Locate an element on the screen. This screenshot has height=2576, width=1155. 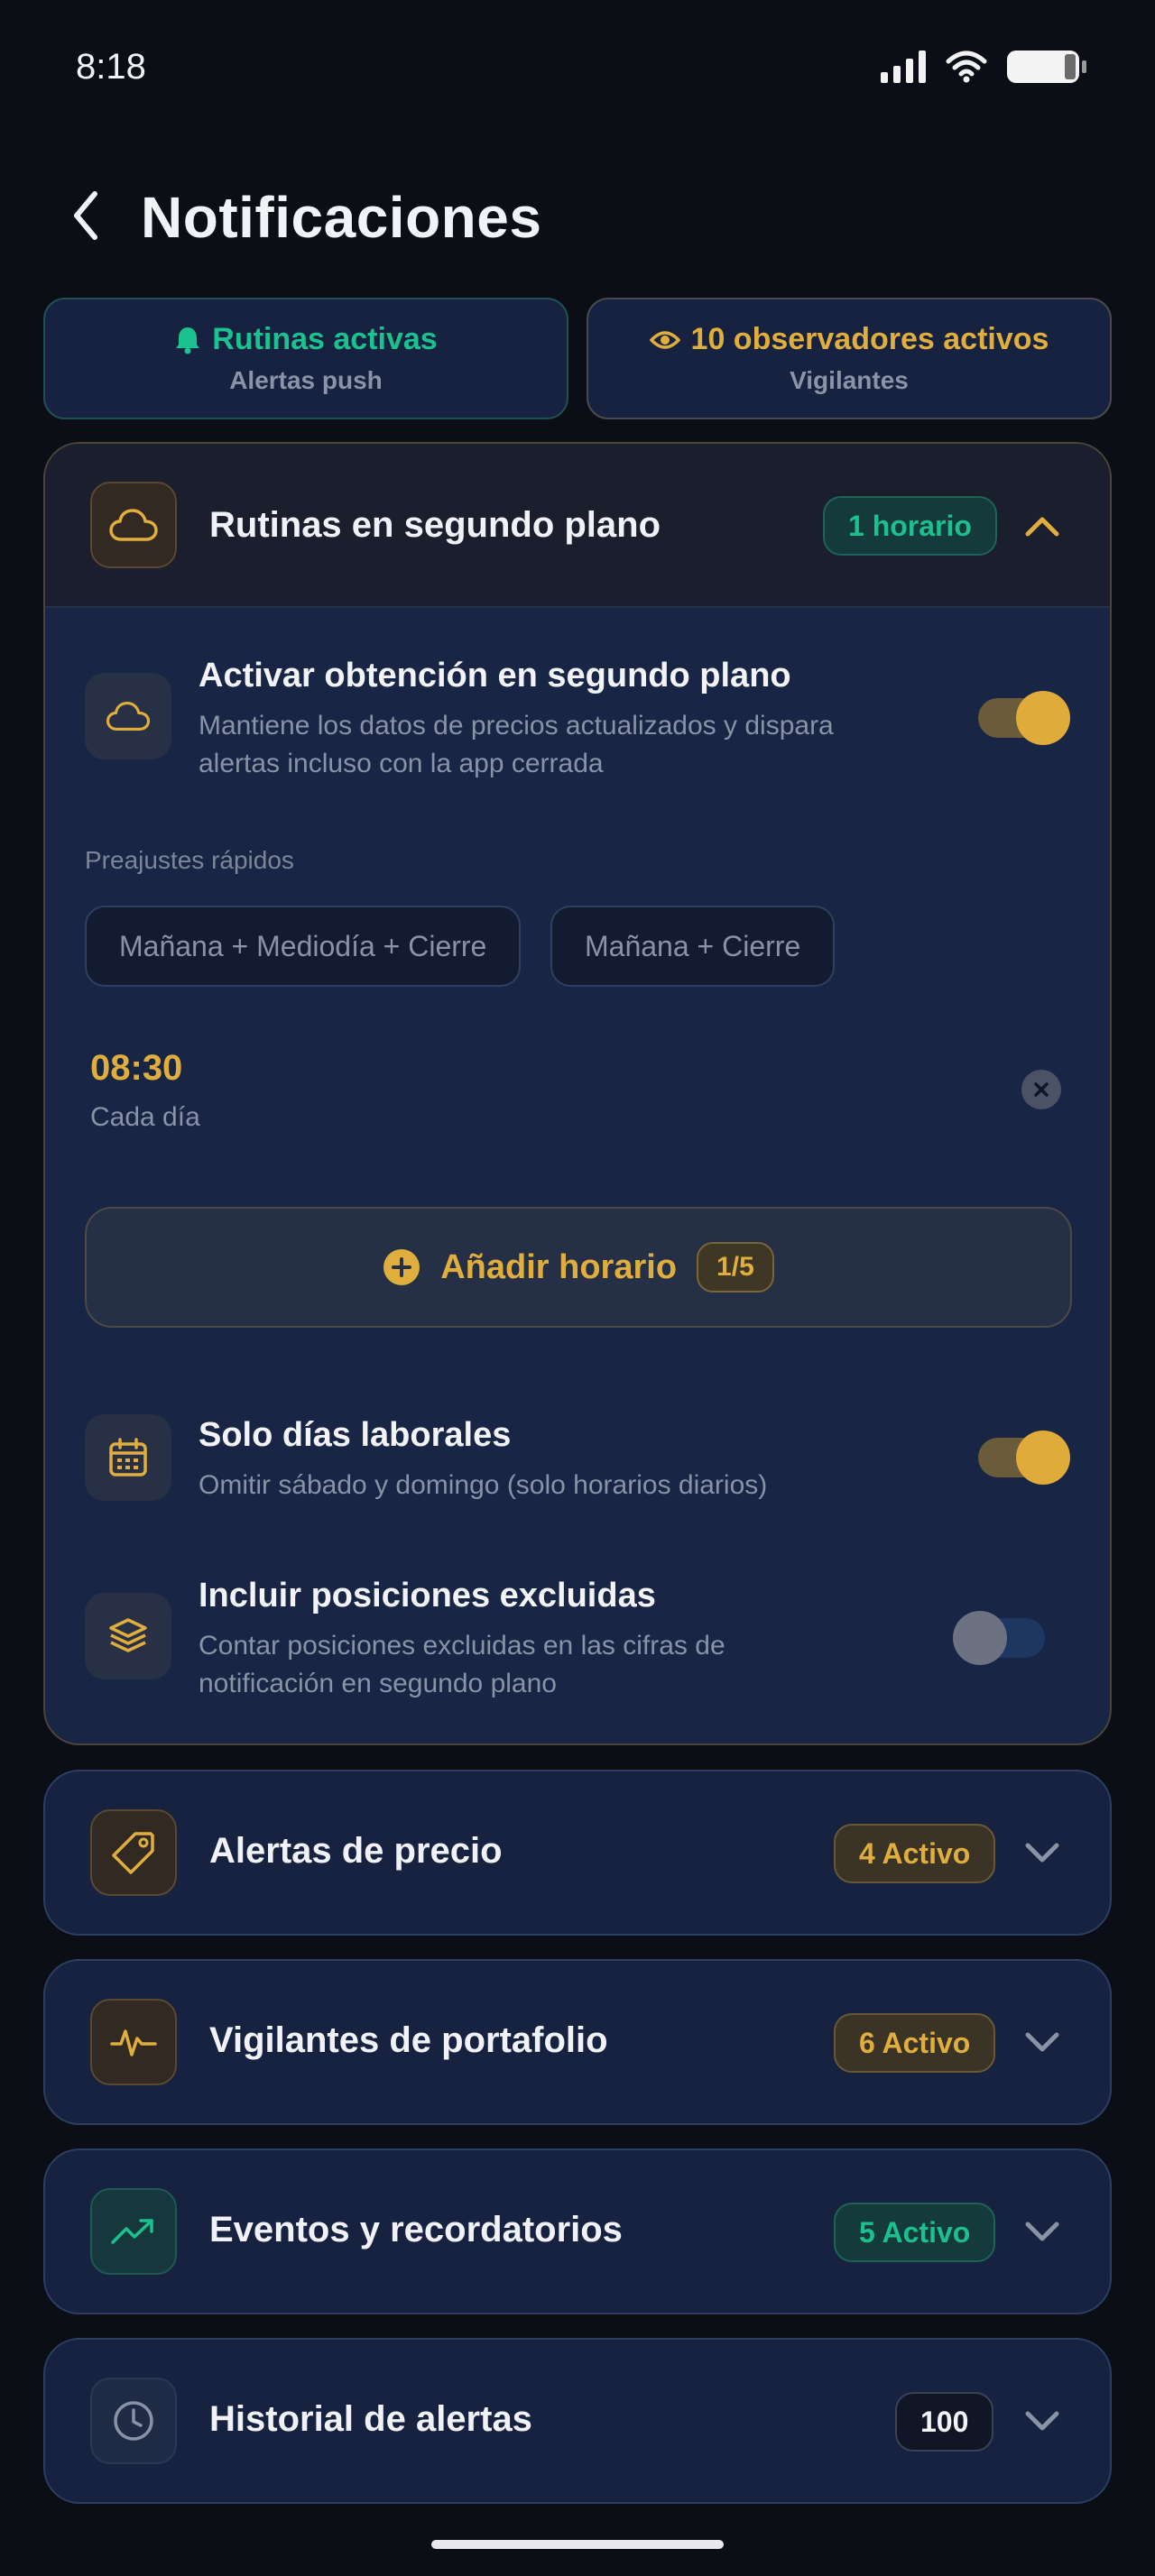
calendar-icon is located at coordinates (128, 1457).